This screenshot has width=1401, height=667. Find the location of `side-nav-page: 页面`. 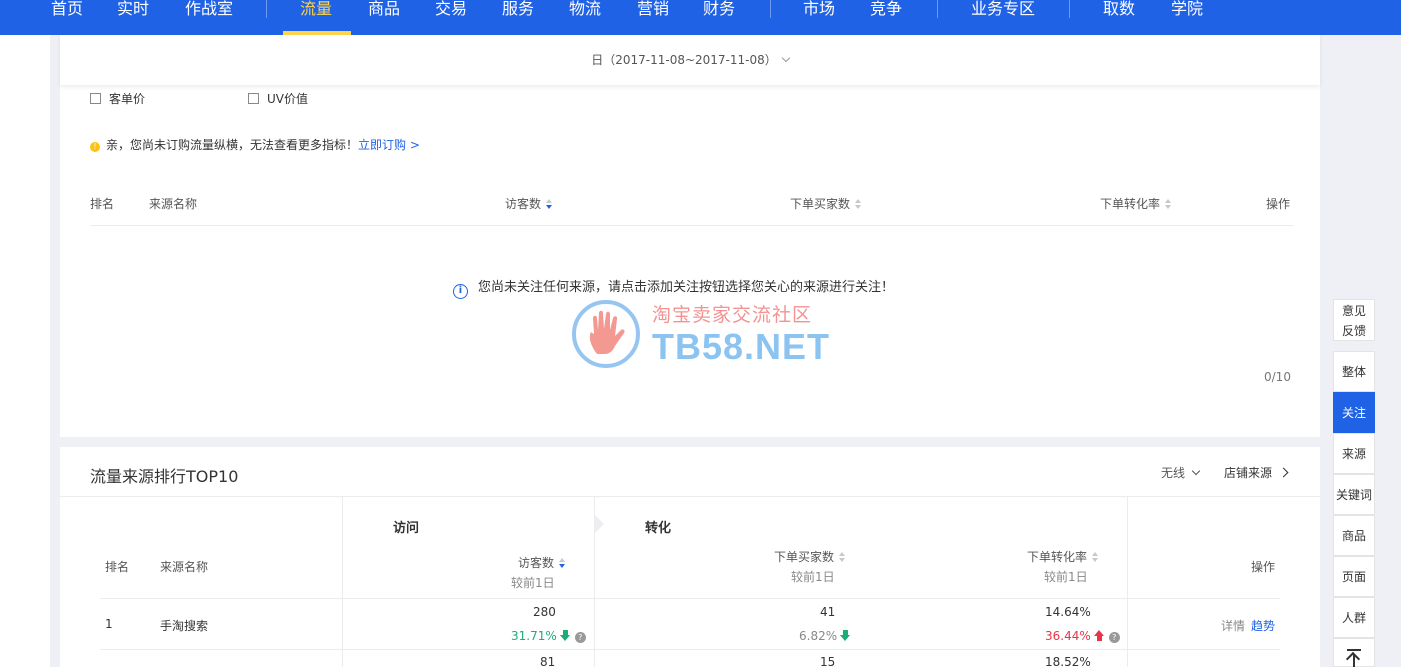

side-nav-page: 页面 is located at coordinates (1354, 576).